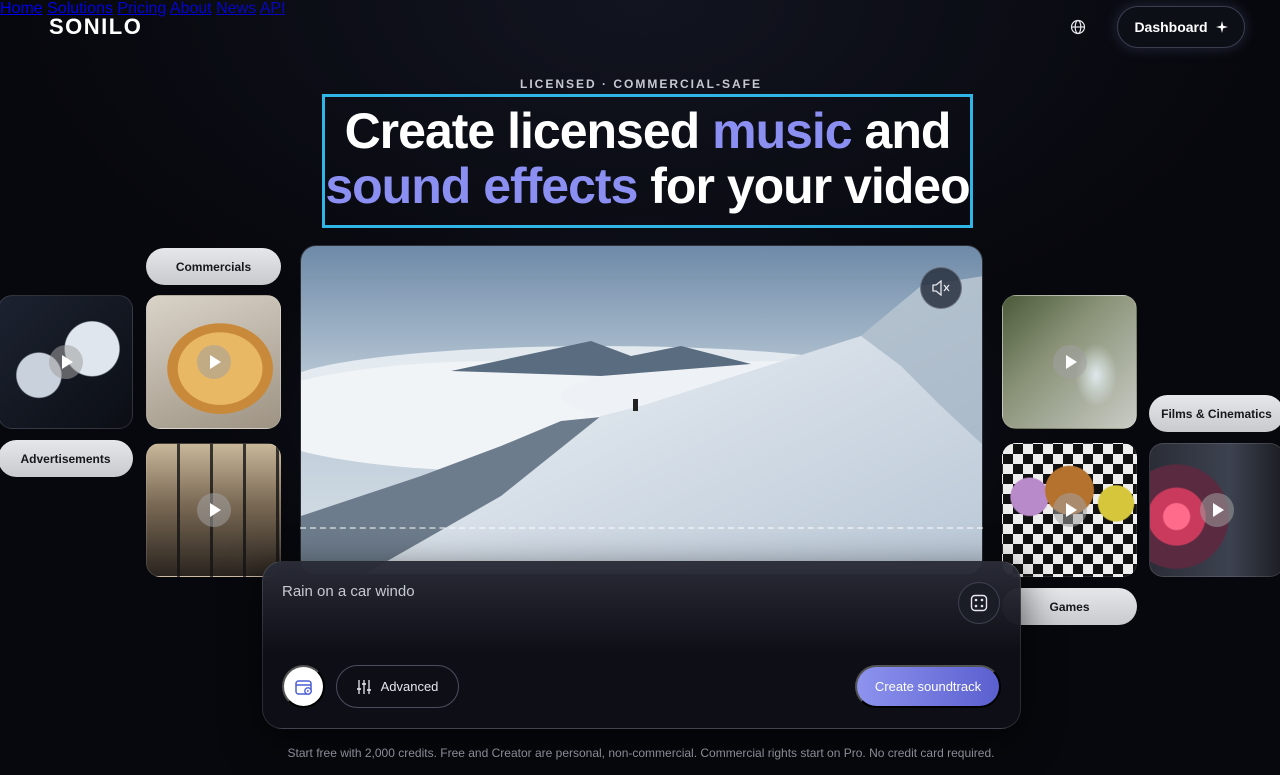 Image resolution: width=1280 pixels, height=775 pixels. I want to click on speaker-muted-icon, so click(941, 288).